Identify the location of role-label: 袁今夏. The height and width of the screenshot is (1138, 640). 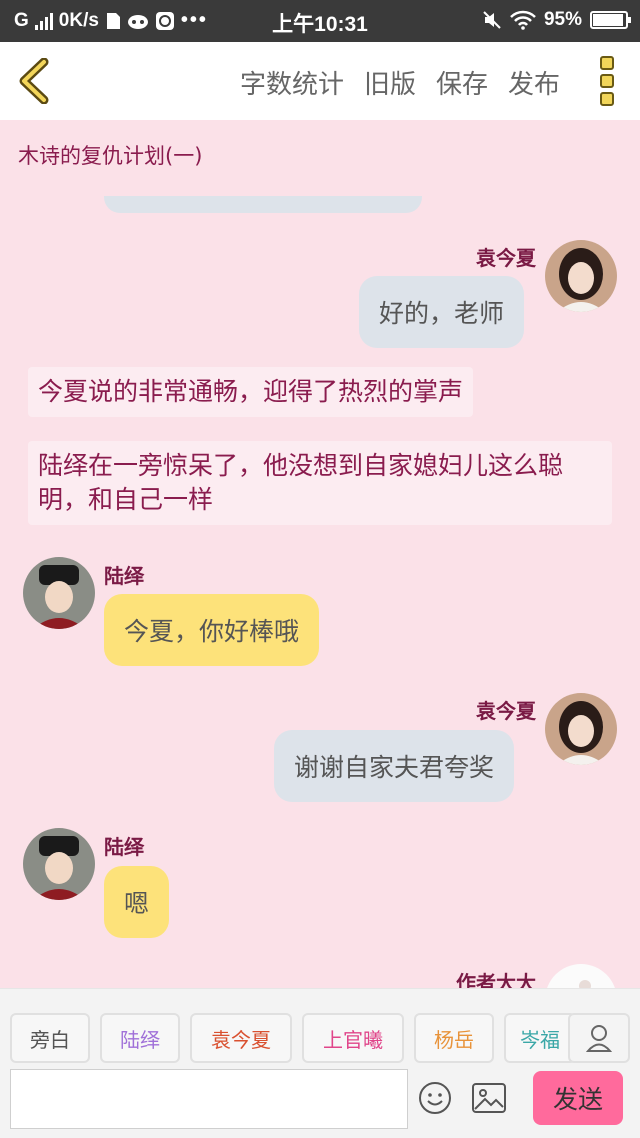
(241, 1039).